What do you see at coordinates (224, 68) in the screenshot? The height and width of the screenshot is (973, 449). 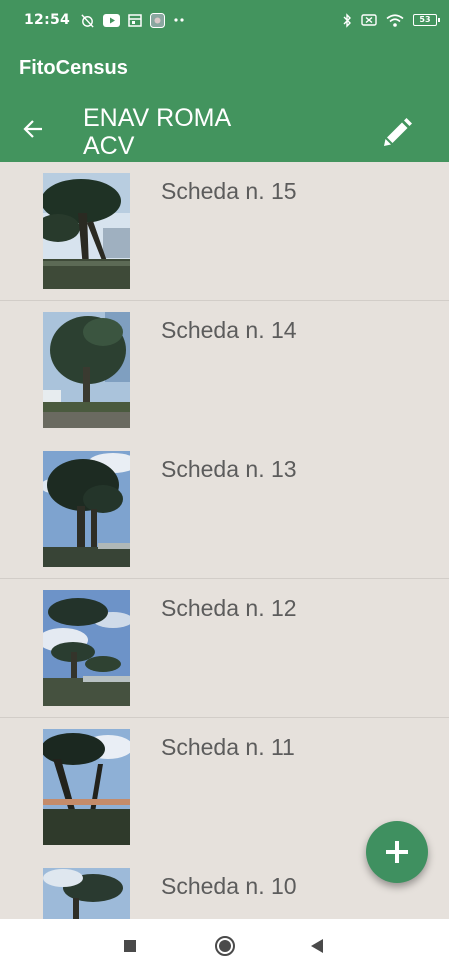 I see `app-title-bar: FitoCensus` at bounding box center [224, 68].